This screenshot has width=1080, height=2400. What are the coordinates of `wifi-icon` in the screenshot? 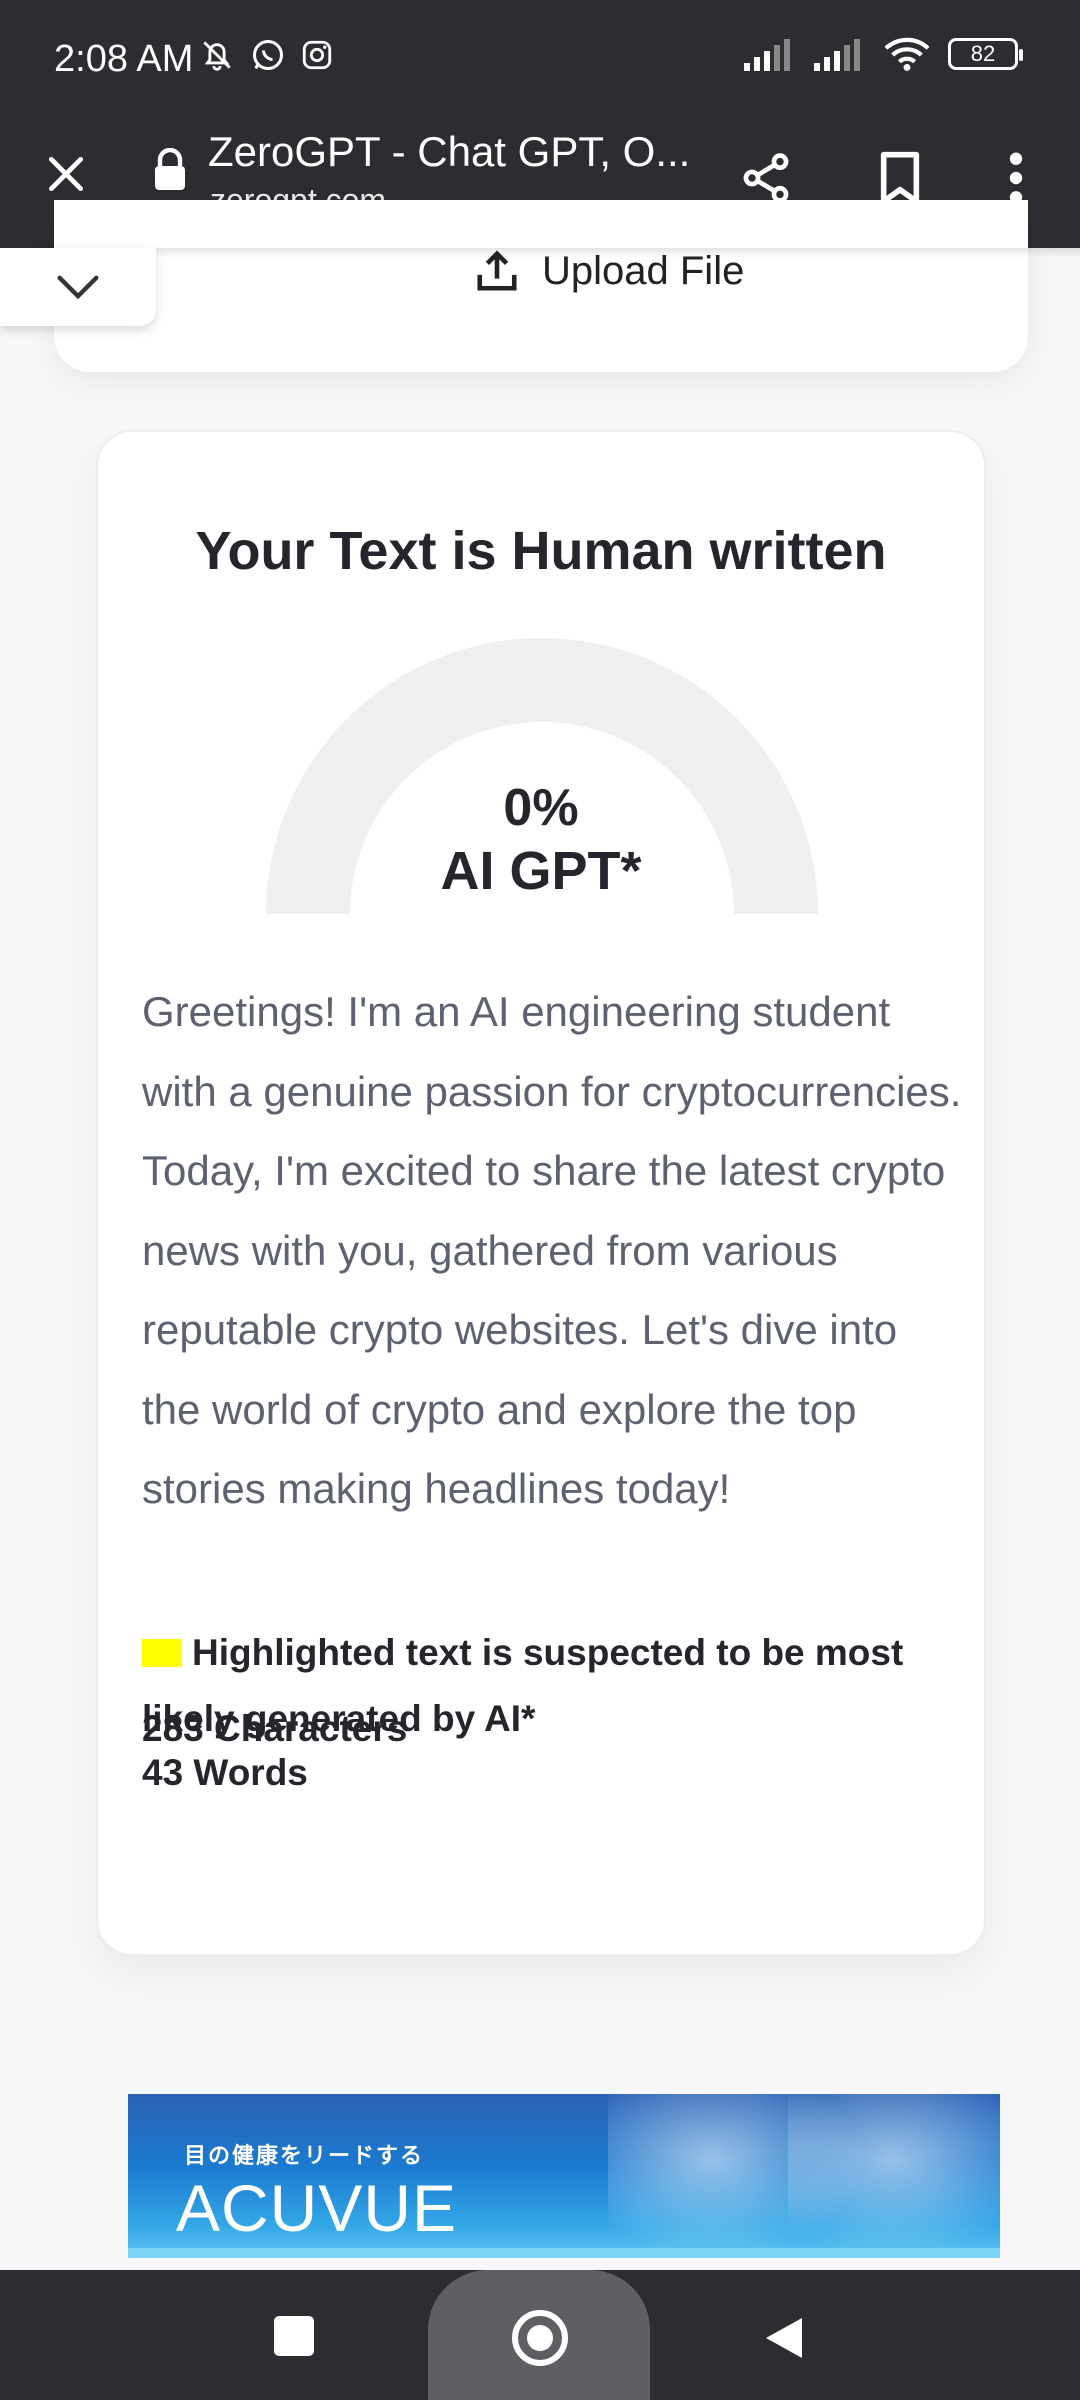 It's located at (907, 54).